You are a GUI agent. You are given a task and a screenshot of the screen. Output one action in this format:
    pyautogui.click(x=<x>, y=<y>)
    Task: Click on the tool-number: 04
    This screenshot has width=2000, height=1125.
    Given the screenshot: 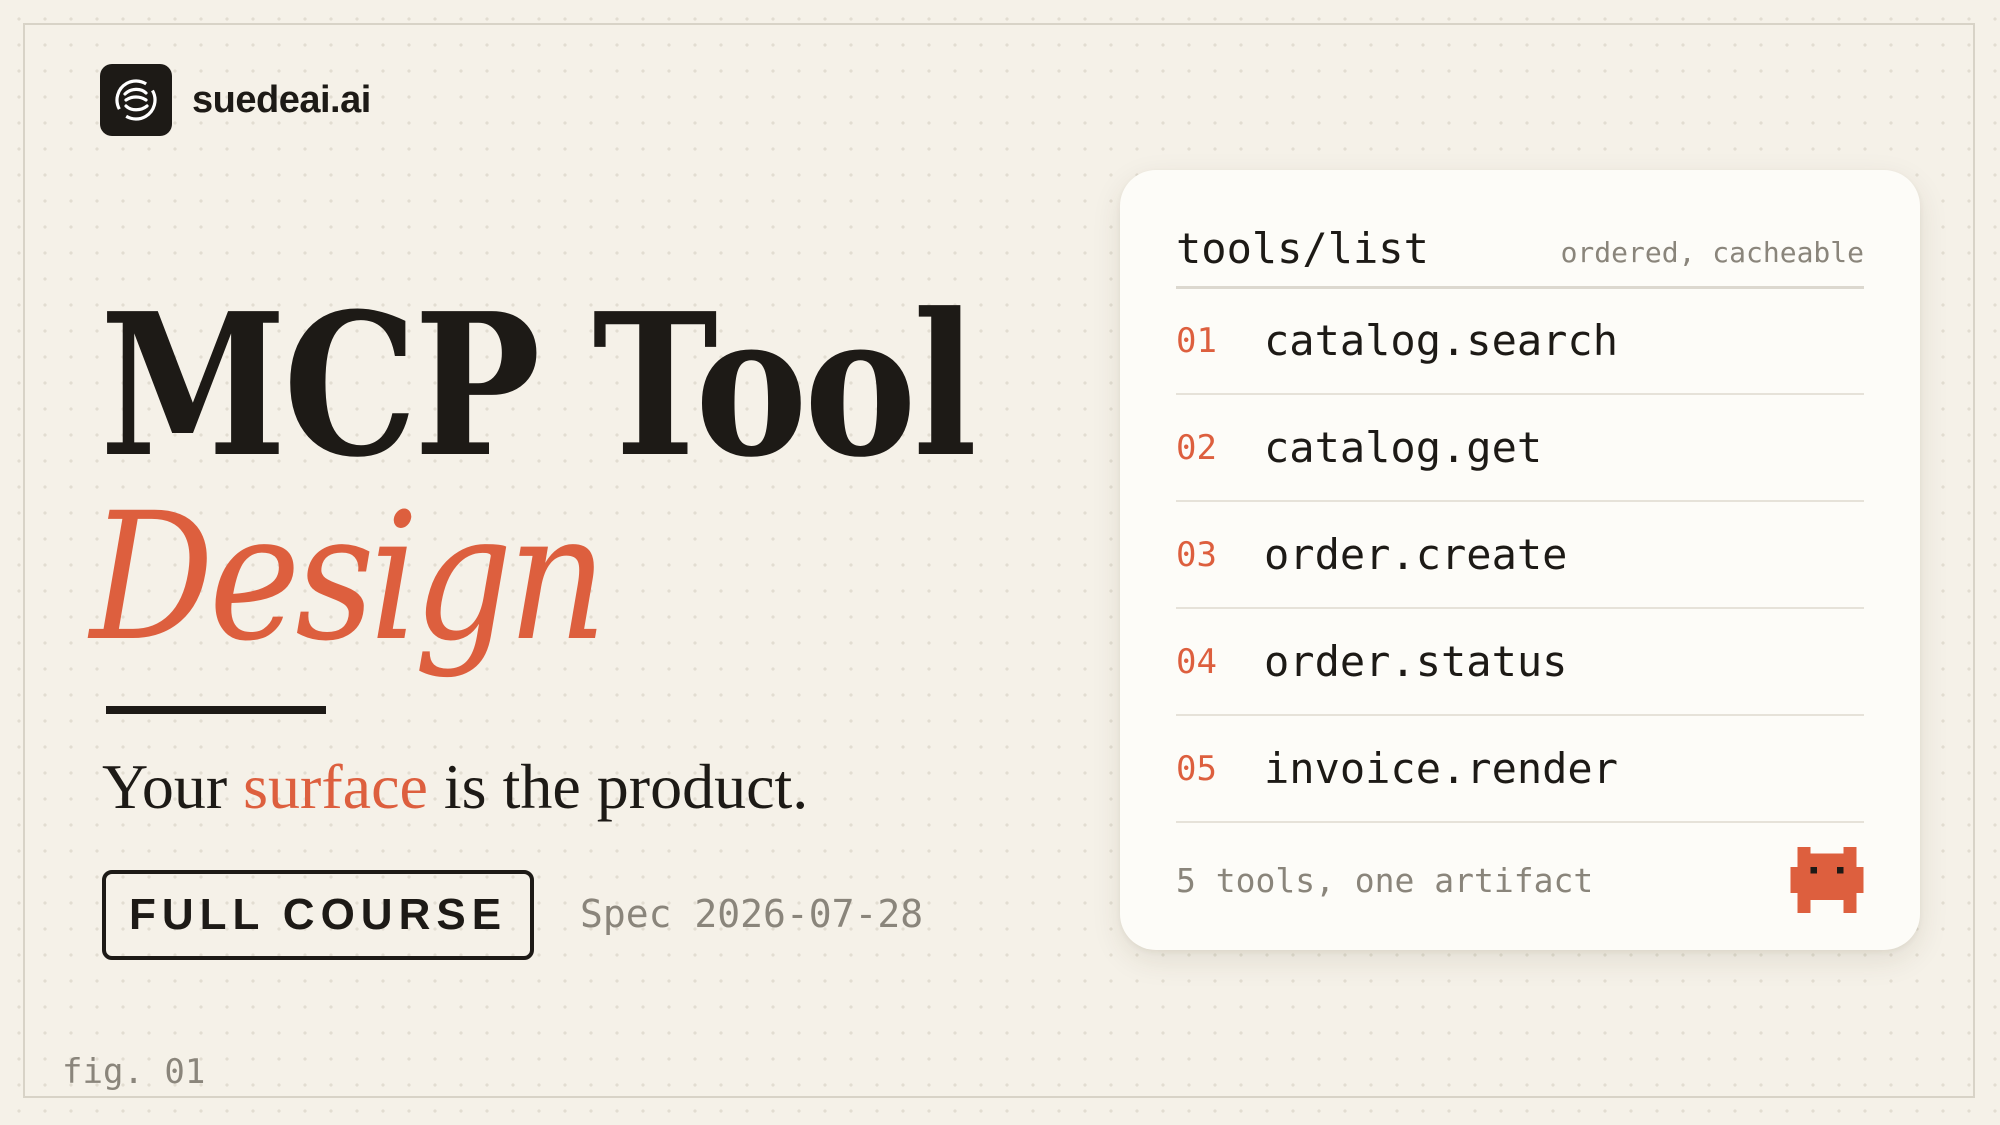 What is the action you would take?
    pyautogui.click(x=1196, y=661)
    